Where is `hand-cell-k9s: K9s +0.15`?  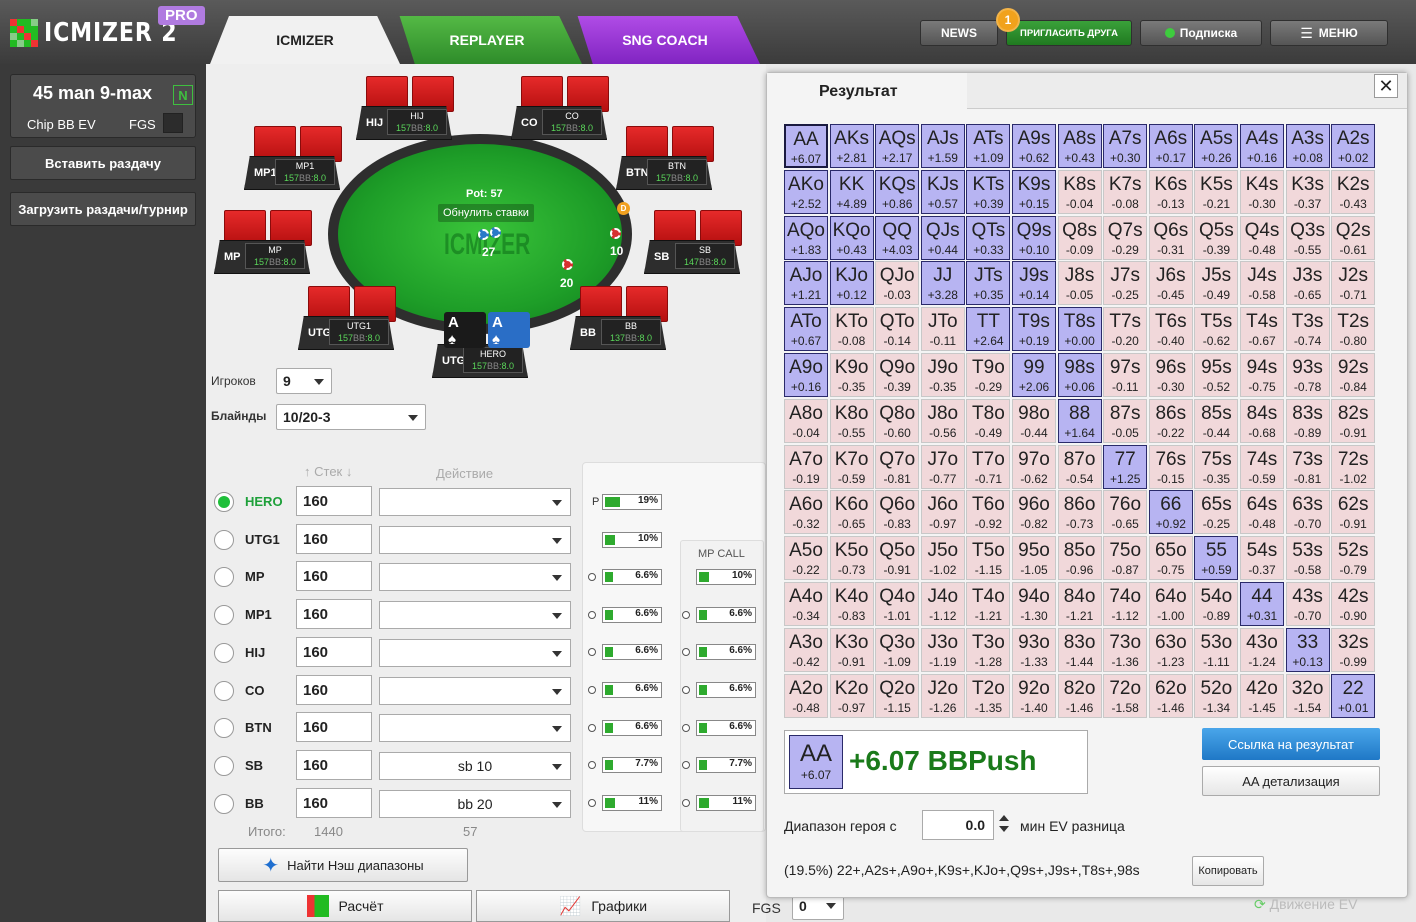 hand-cell-k9s: K9s +0.15 is located at coordinates (1034, 191).